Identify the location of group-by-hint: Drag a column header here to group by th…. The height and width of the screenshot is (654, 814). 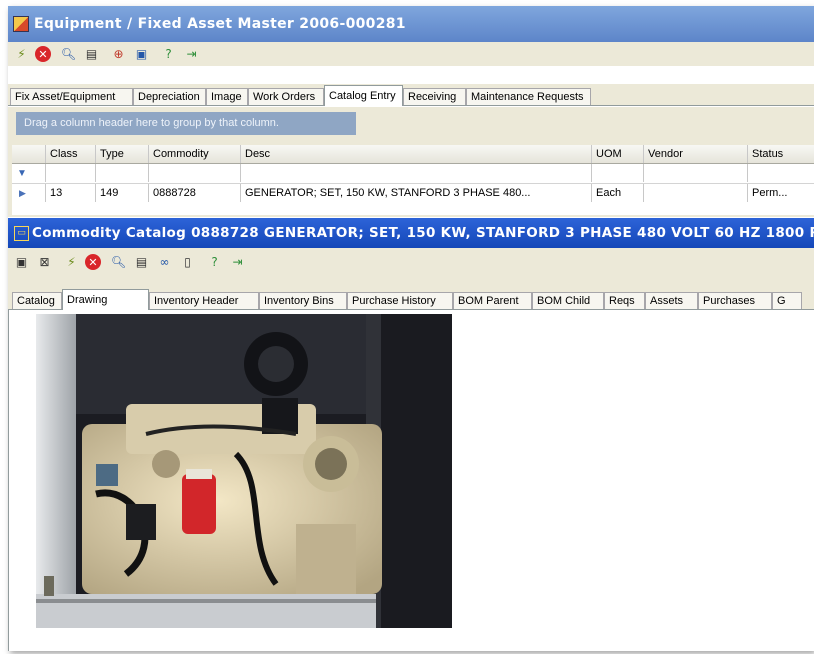
(186, 123).